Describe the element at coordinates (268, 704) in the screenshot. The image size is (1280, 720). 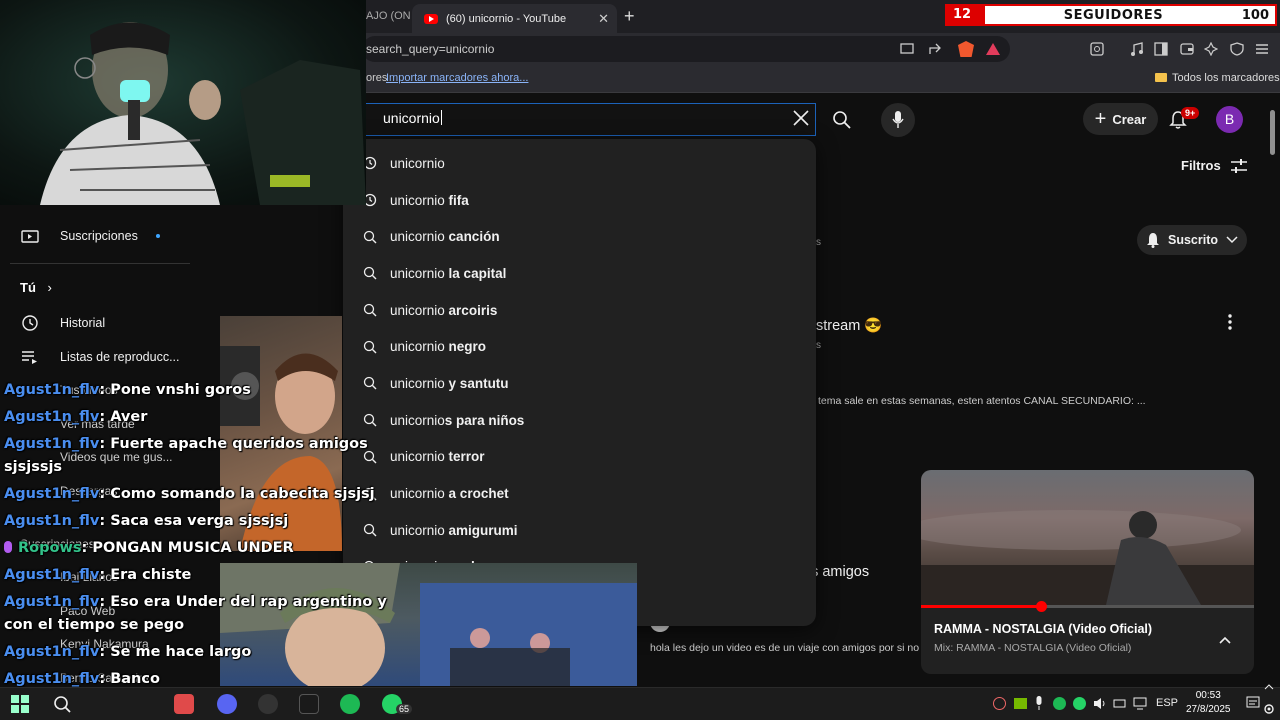
I see `obs-icon` at that location.